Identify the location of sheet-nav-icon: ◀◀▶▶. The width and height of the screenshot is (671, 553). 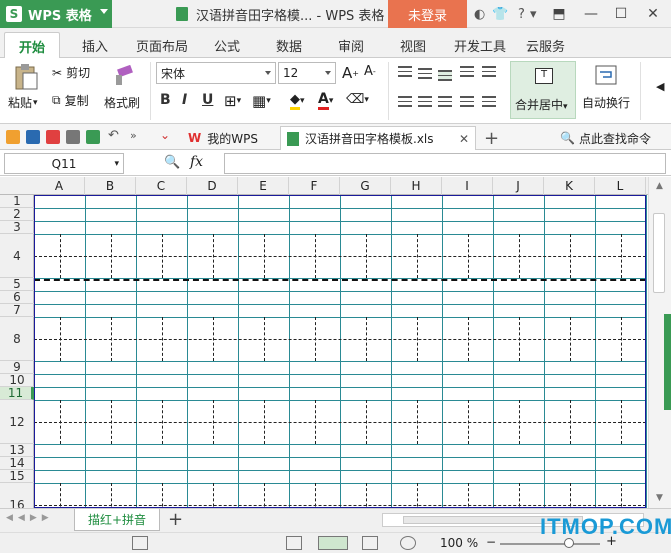
(30, 518).